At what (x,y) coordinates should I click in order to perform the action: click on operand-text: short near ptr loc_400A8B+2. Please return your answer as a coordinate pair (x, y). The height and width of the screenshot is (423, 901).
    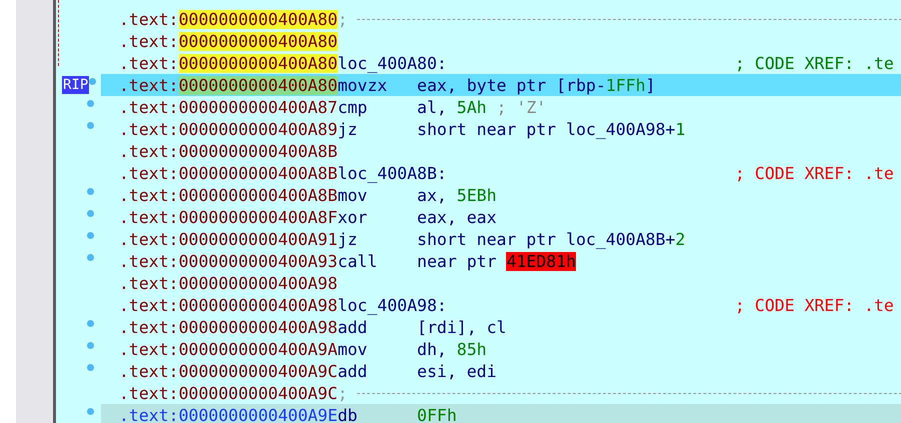
    Looking at the image, I should click on (551, 239).